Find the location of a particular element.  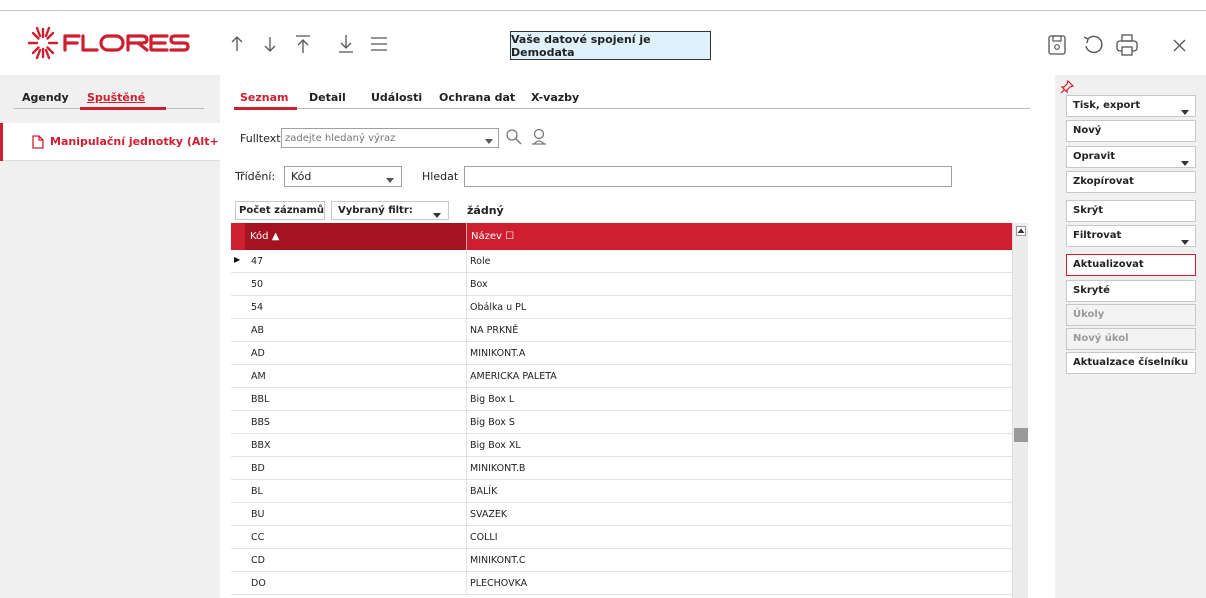

table-row: 54 Obálka u PL is located at coordinates (621, 307).